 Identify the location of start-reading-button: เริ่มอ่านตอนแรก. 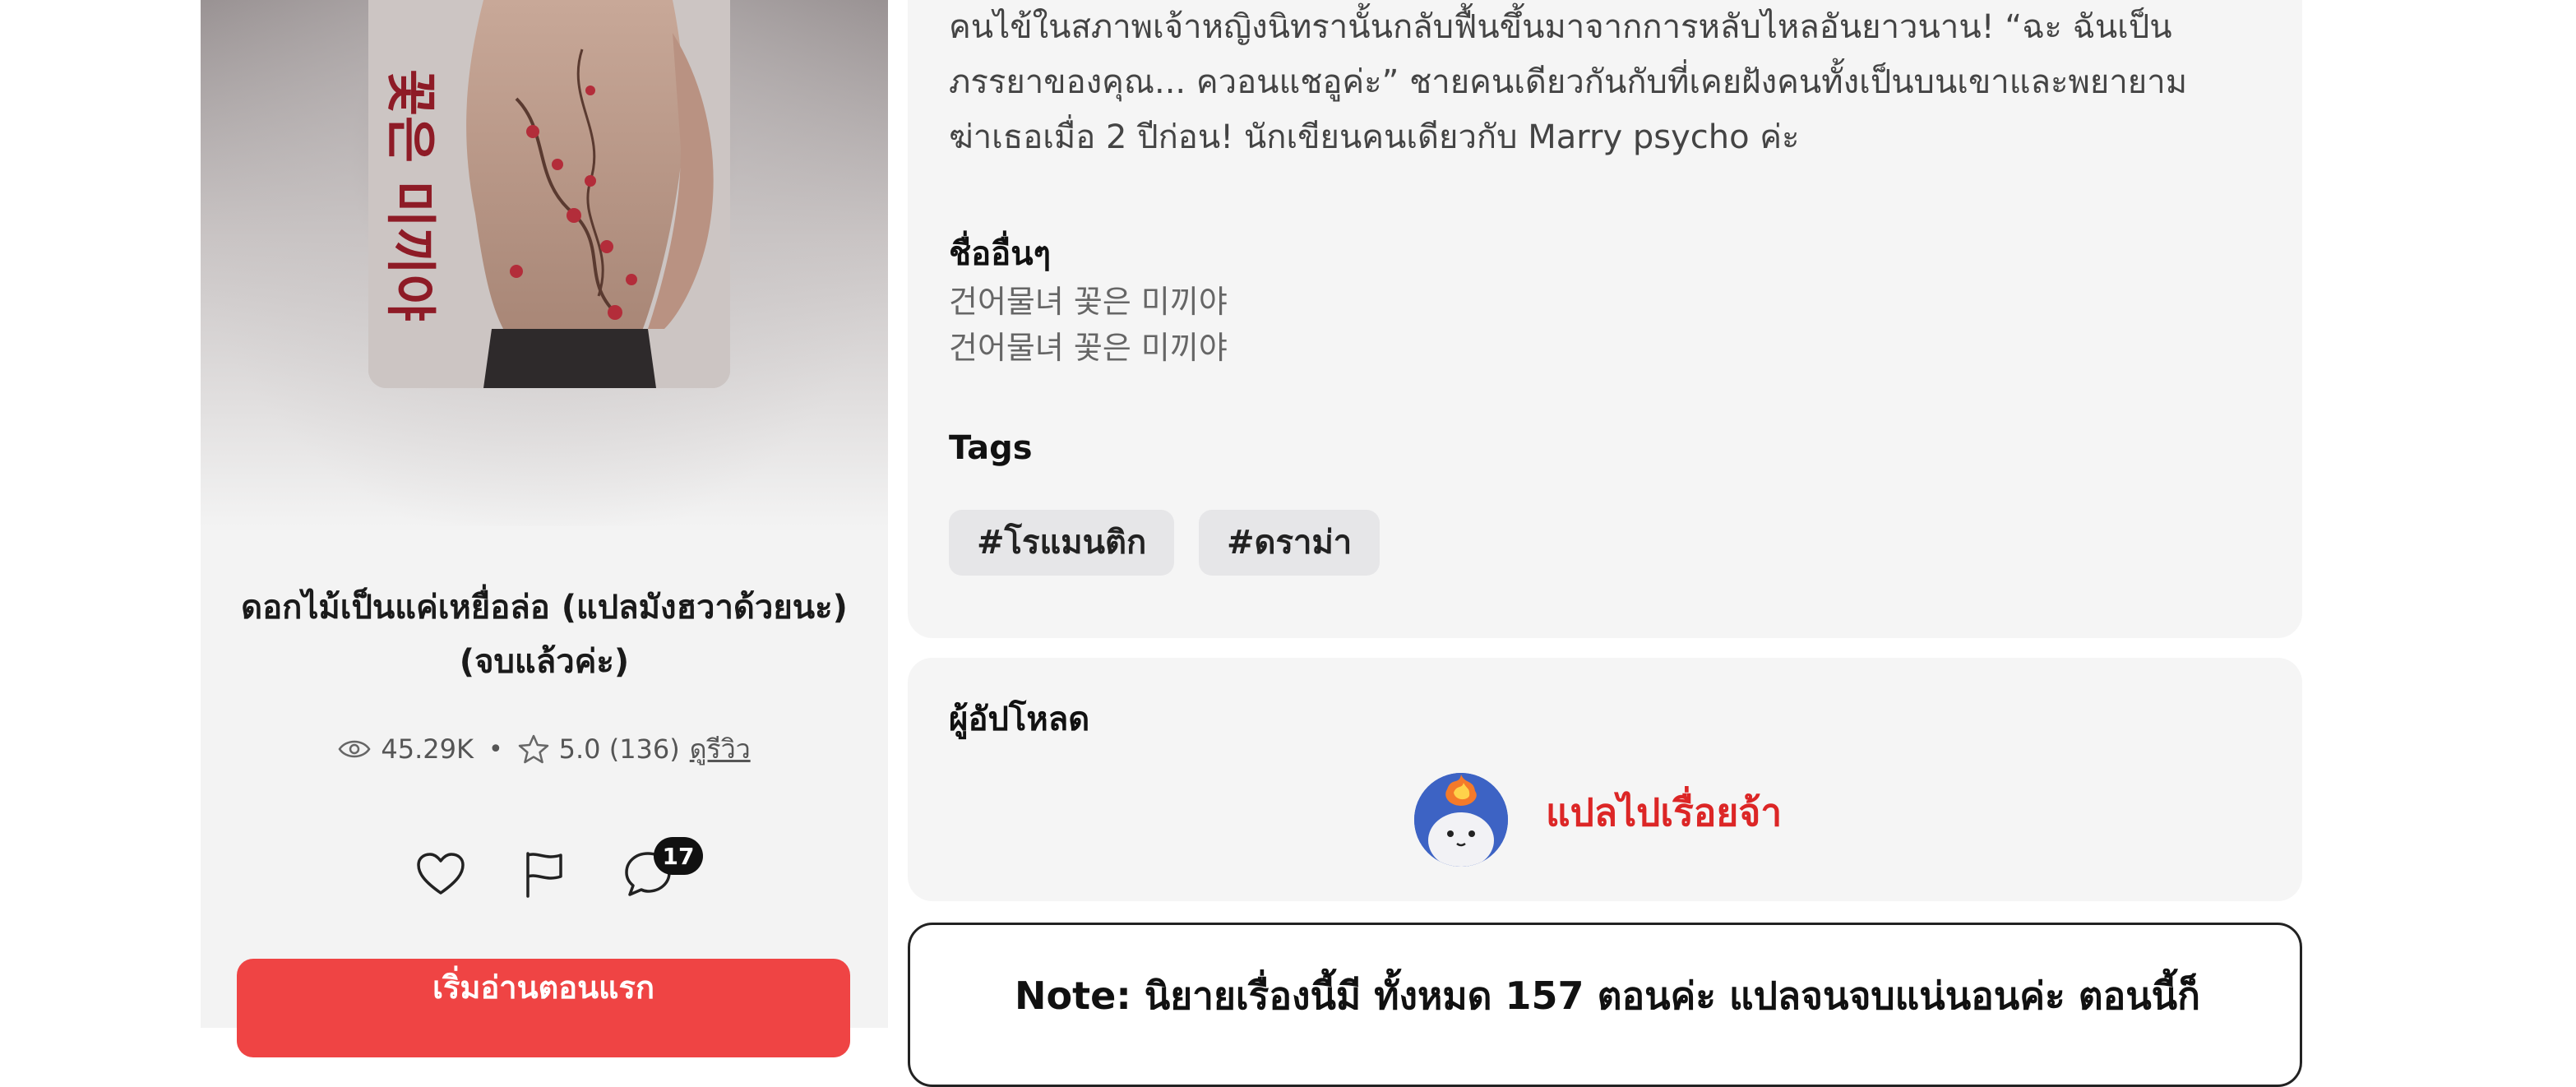
(543, 1008).